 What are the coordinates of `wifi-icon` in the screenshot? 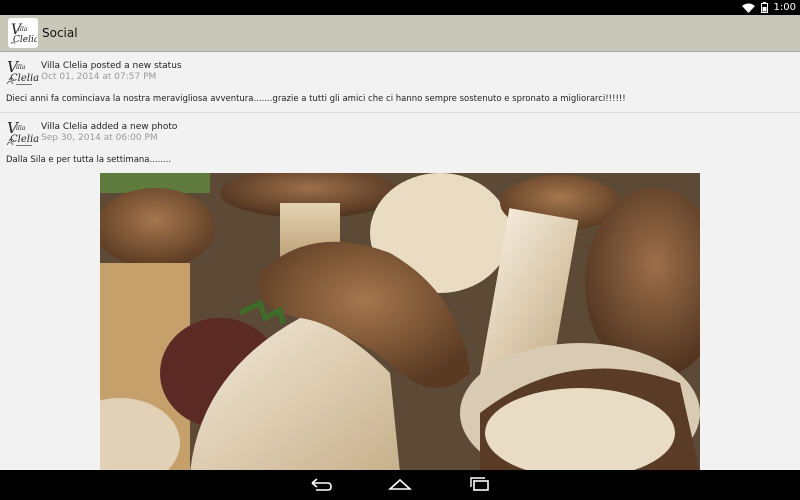 It's located at (748, 8).